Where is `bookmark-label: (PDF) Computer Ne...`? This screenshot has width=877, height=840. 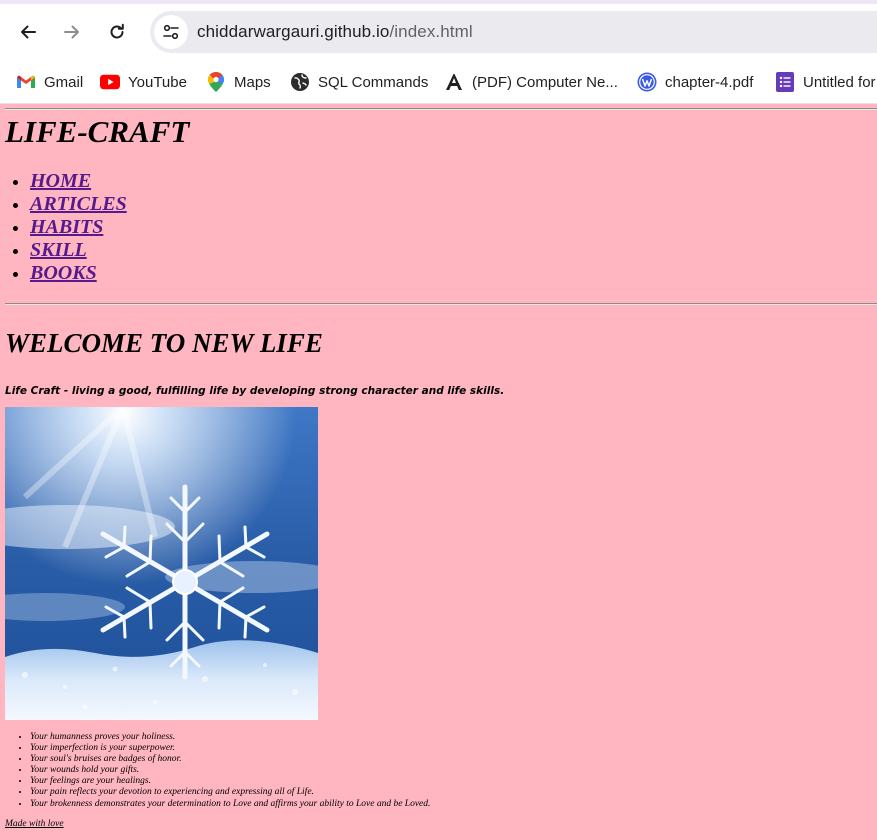 bookmark-label: (PDF) Computer Ne... is located at coordinates (545, 82).